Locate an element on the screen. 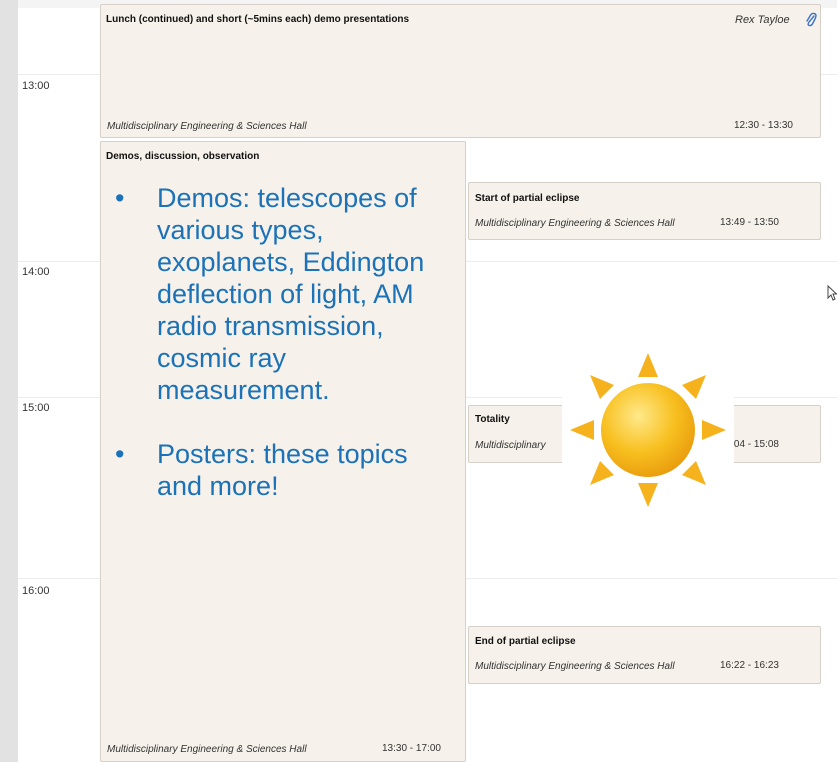 The height and width of the screenshot is (762, 837). paperclip-icon is located at coordinates (811, 22).